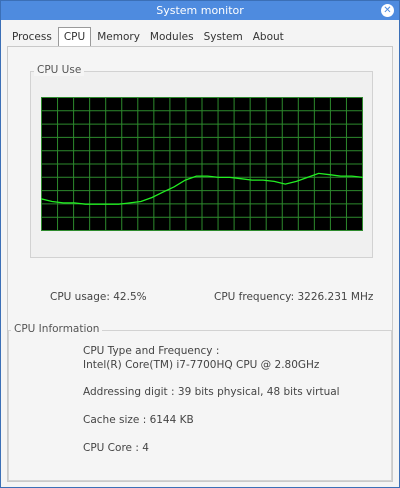 This screenshot has height=488, width=400. I want to click on cpu-core-count: CPU Core : 4, so click(116, 448).